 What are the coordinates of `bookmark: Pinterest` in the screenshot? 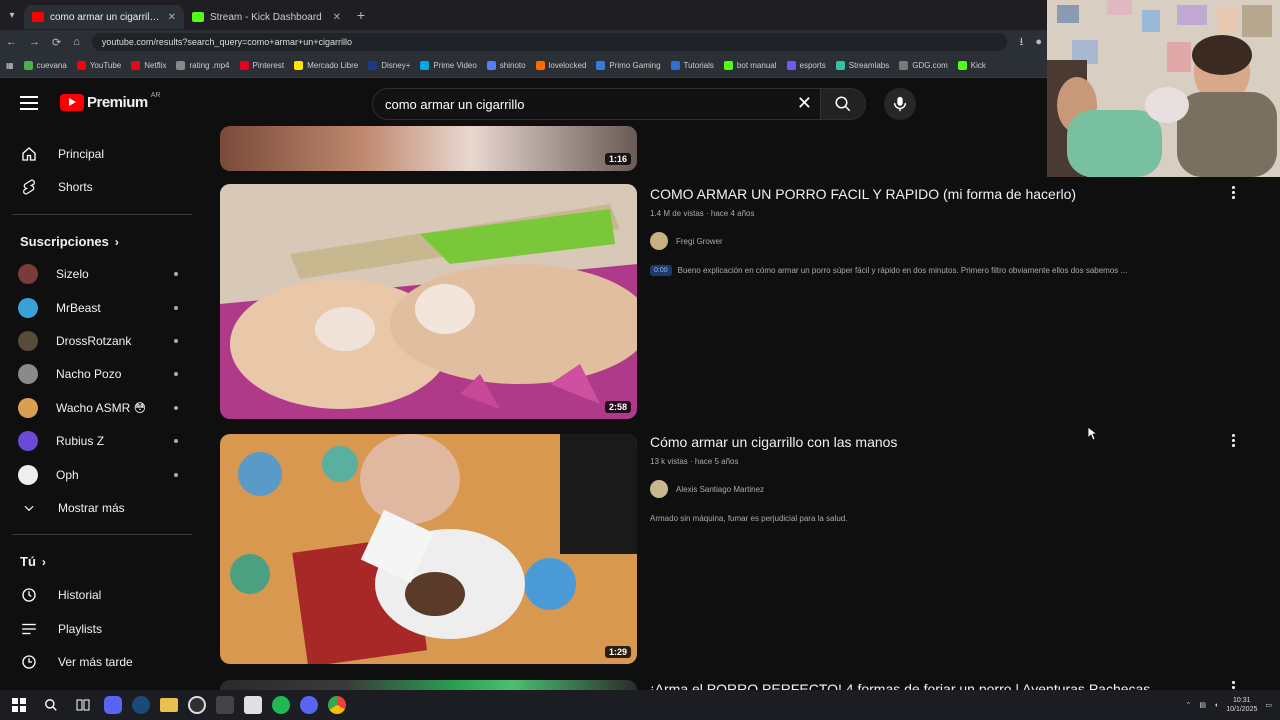 It's located at (261, 65).